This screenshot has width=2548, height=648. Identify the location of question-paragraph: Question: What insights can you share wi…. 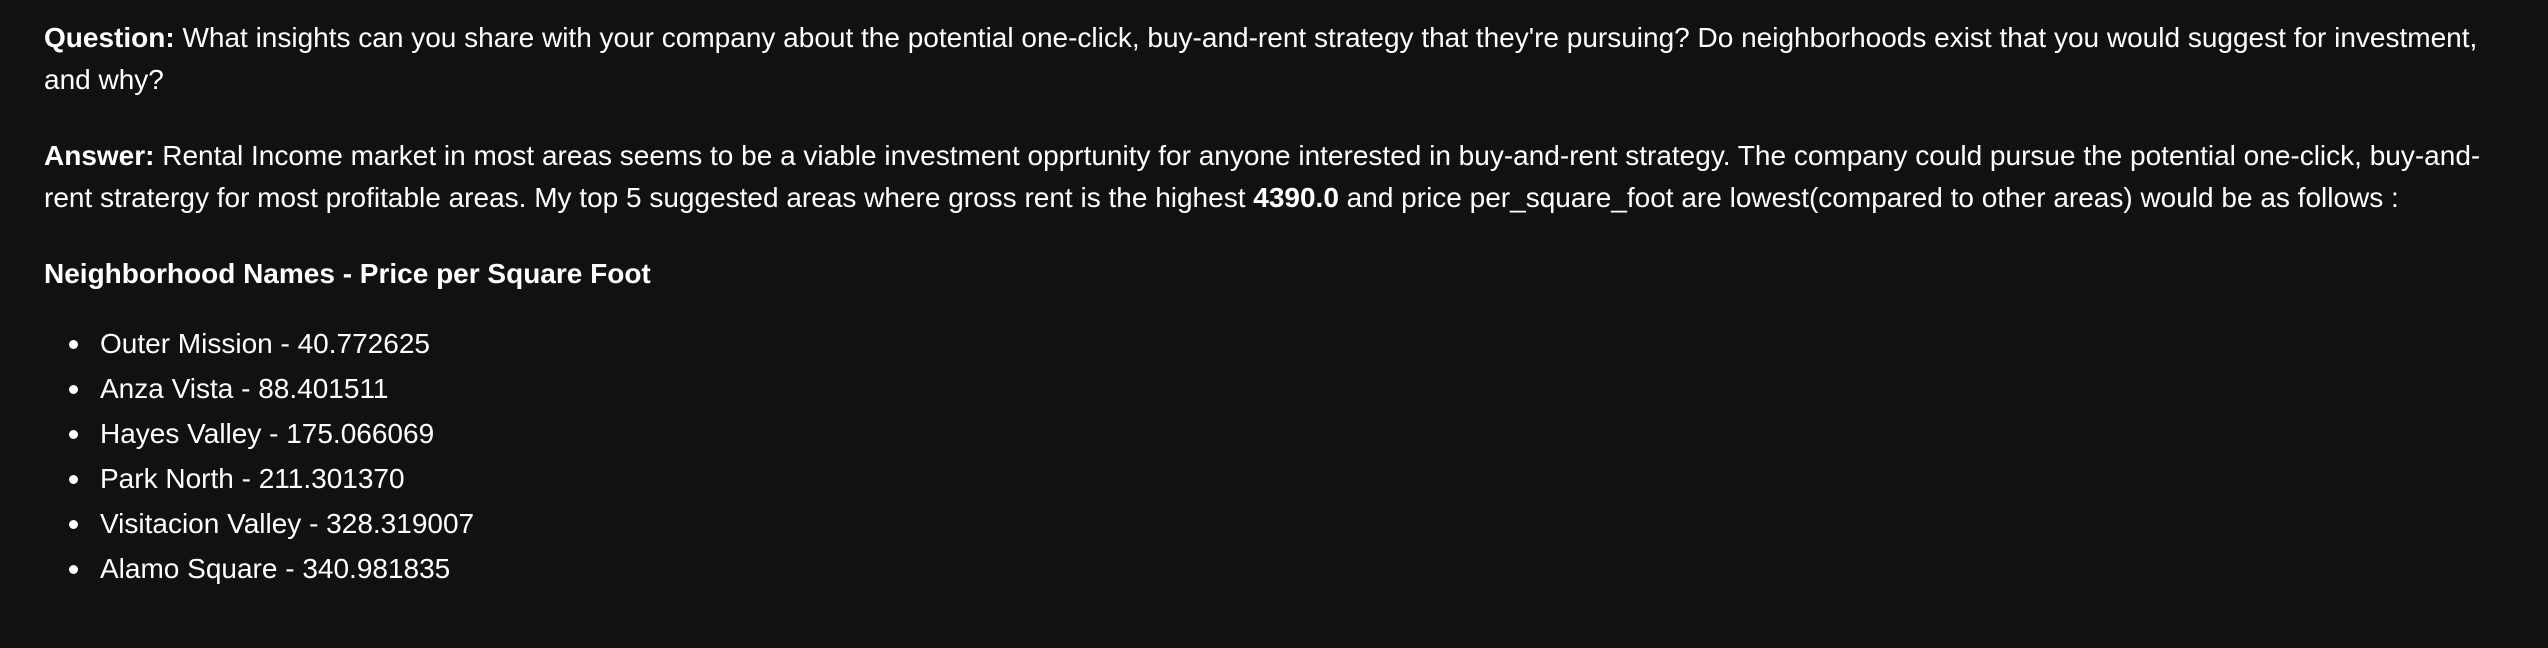
(1284, 59).